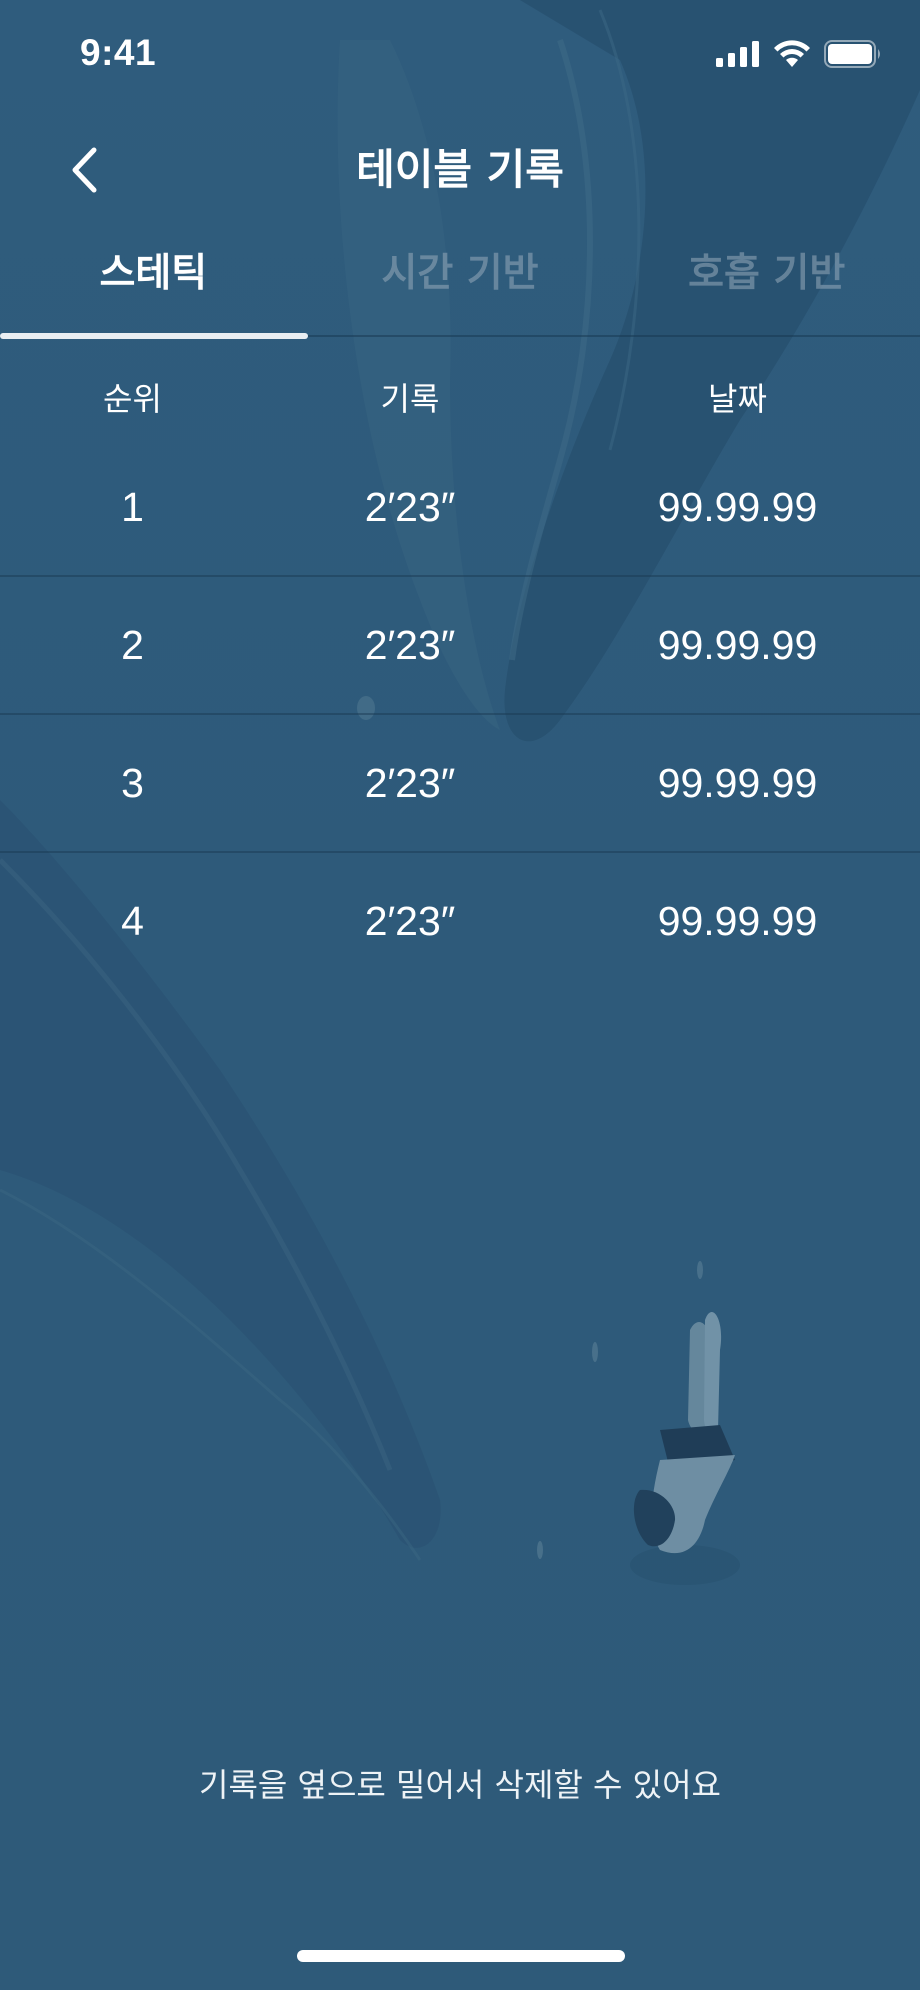  What do you see at coordinates (118, 52) in the screenshot?
I see `status-time: 9:41` at bounding box center [118, 52].